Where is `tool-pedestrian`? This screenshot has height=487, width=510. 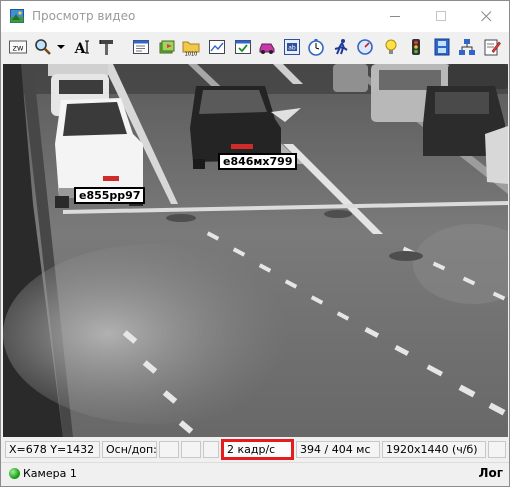 tool-pedestrian is located at coordinates (341, 47).